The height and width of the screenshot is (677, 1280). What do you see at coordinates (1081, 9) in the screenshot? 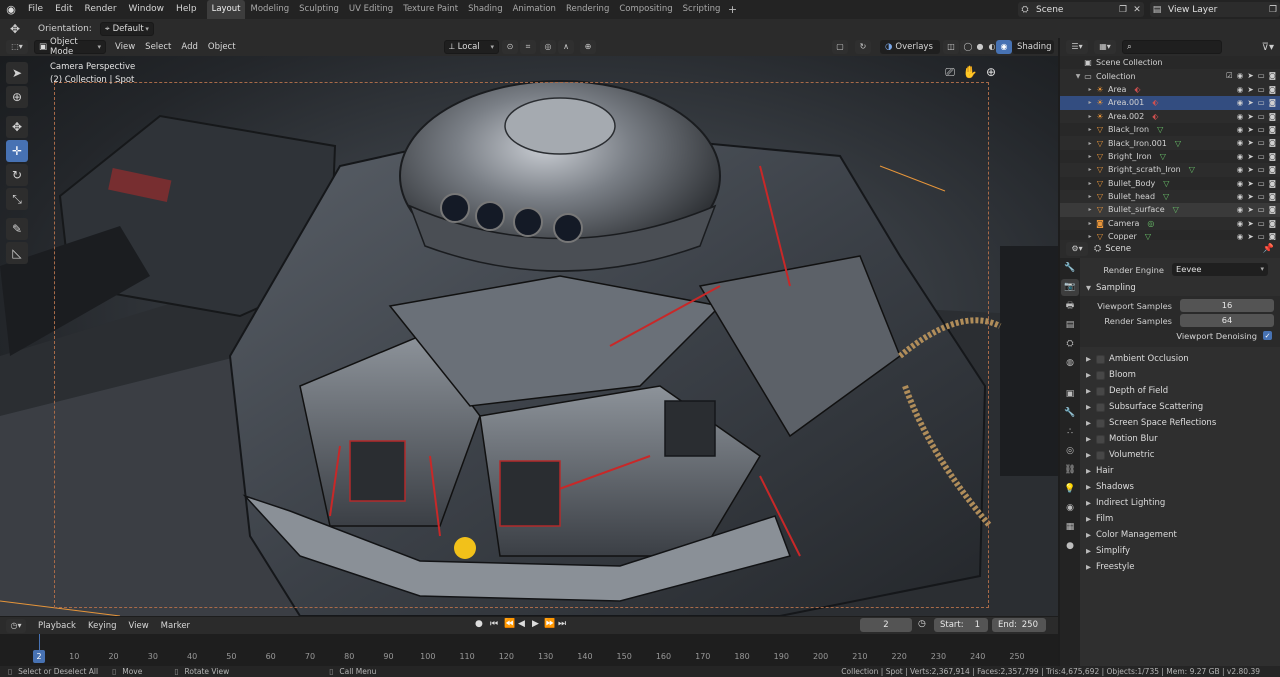
I see `scene-selector: ⛭ Scene ❐ ✕` at bounding box center [1081, 9].